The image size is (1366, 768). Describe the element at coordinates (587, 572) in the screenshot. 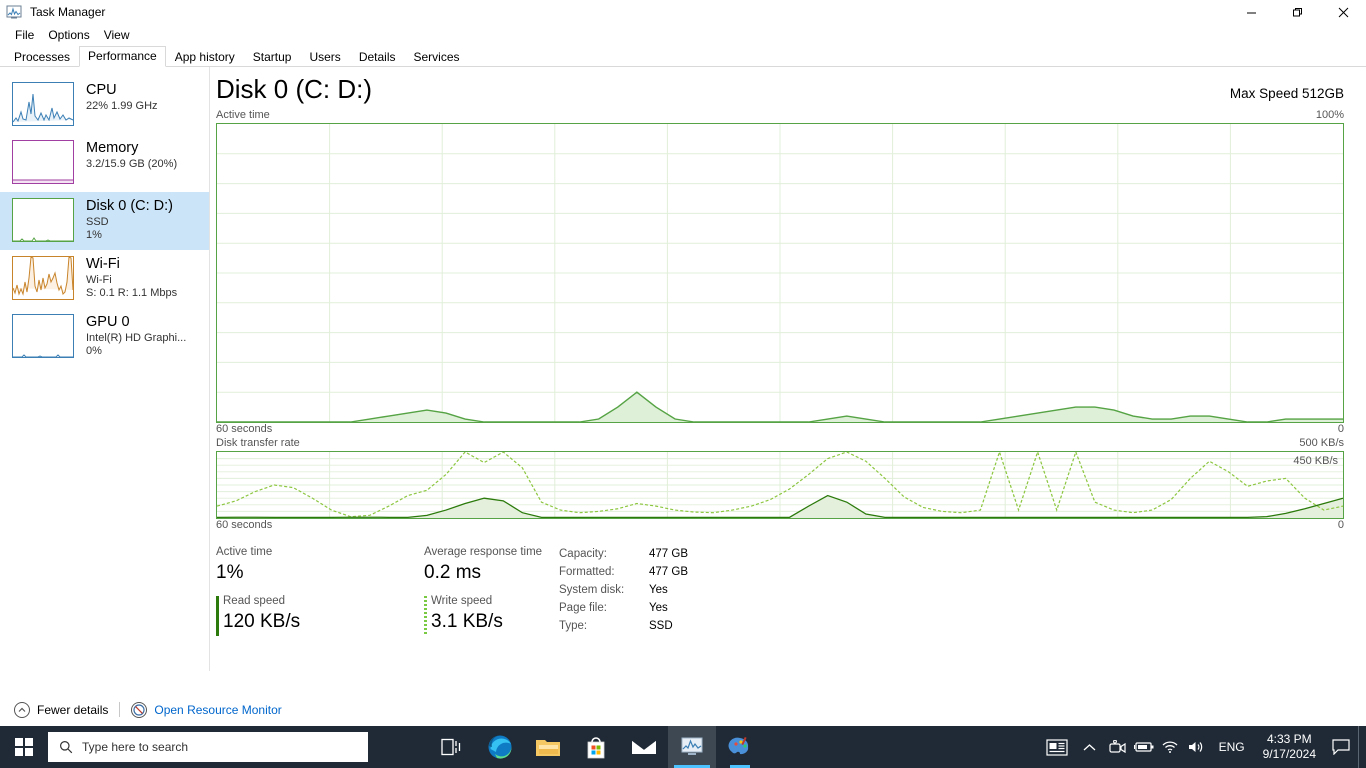

I see `info-key: Formatted:` at that location.